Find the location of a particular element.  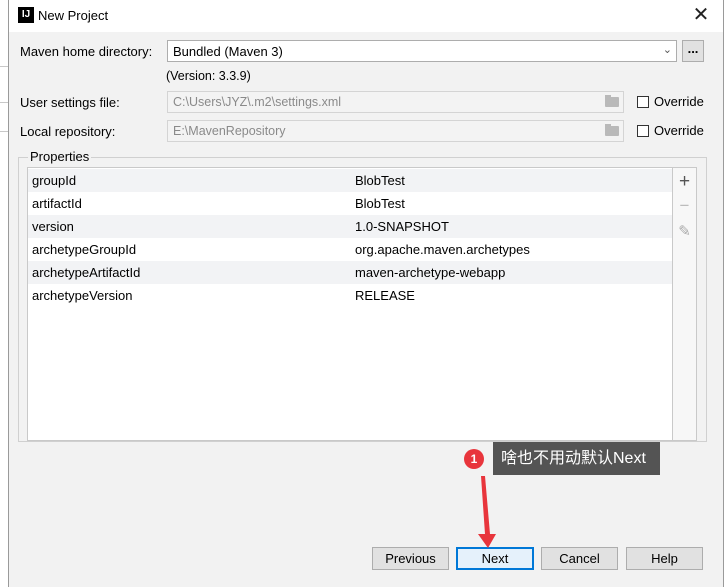

table-row: archetypeVersion RELEASE is located at coordinates (350, 295).